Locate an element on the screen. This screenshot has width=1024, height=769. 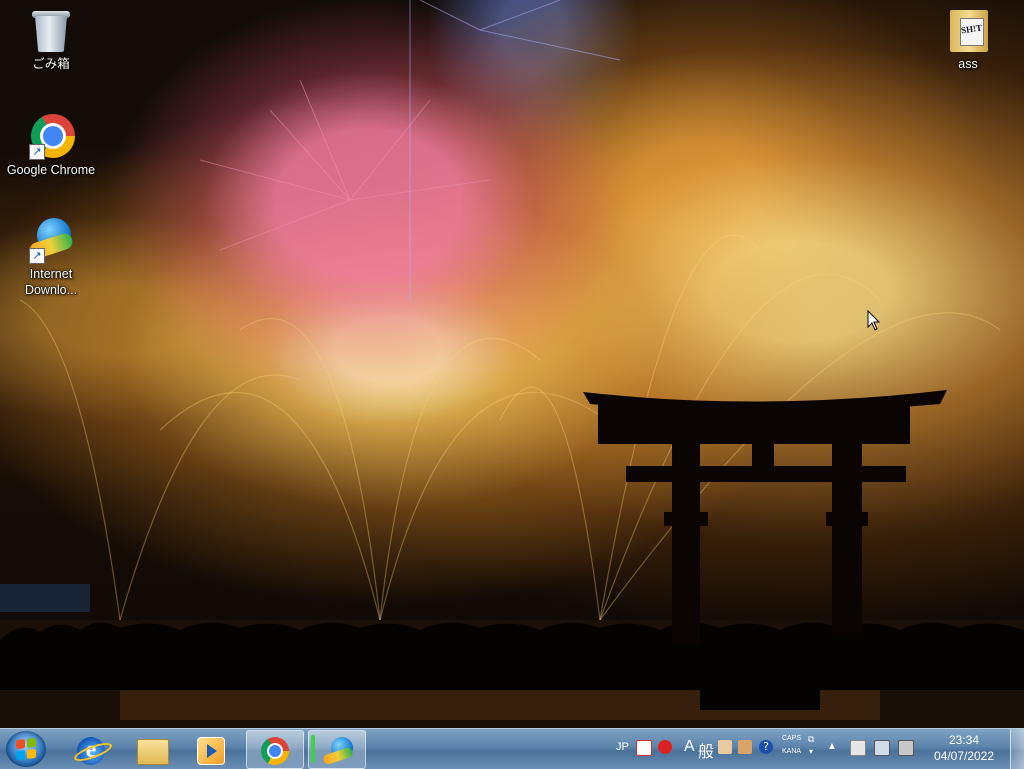
idm-icon is located at coordinates (338, 751).